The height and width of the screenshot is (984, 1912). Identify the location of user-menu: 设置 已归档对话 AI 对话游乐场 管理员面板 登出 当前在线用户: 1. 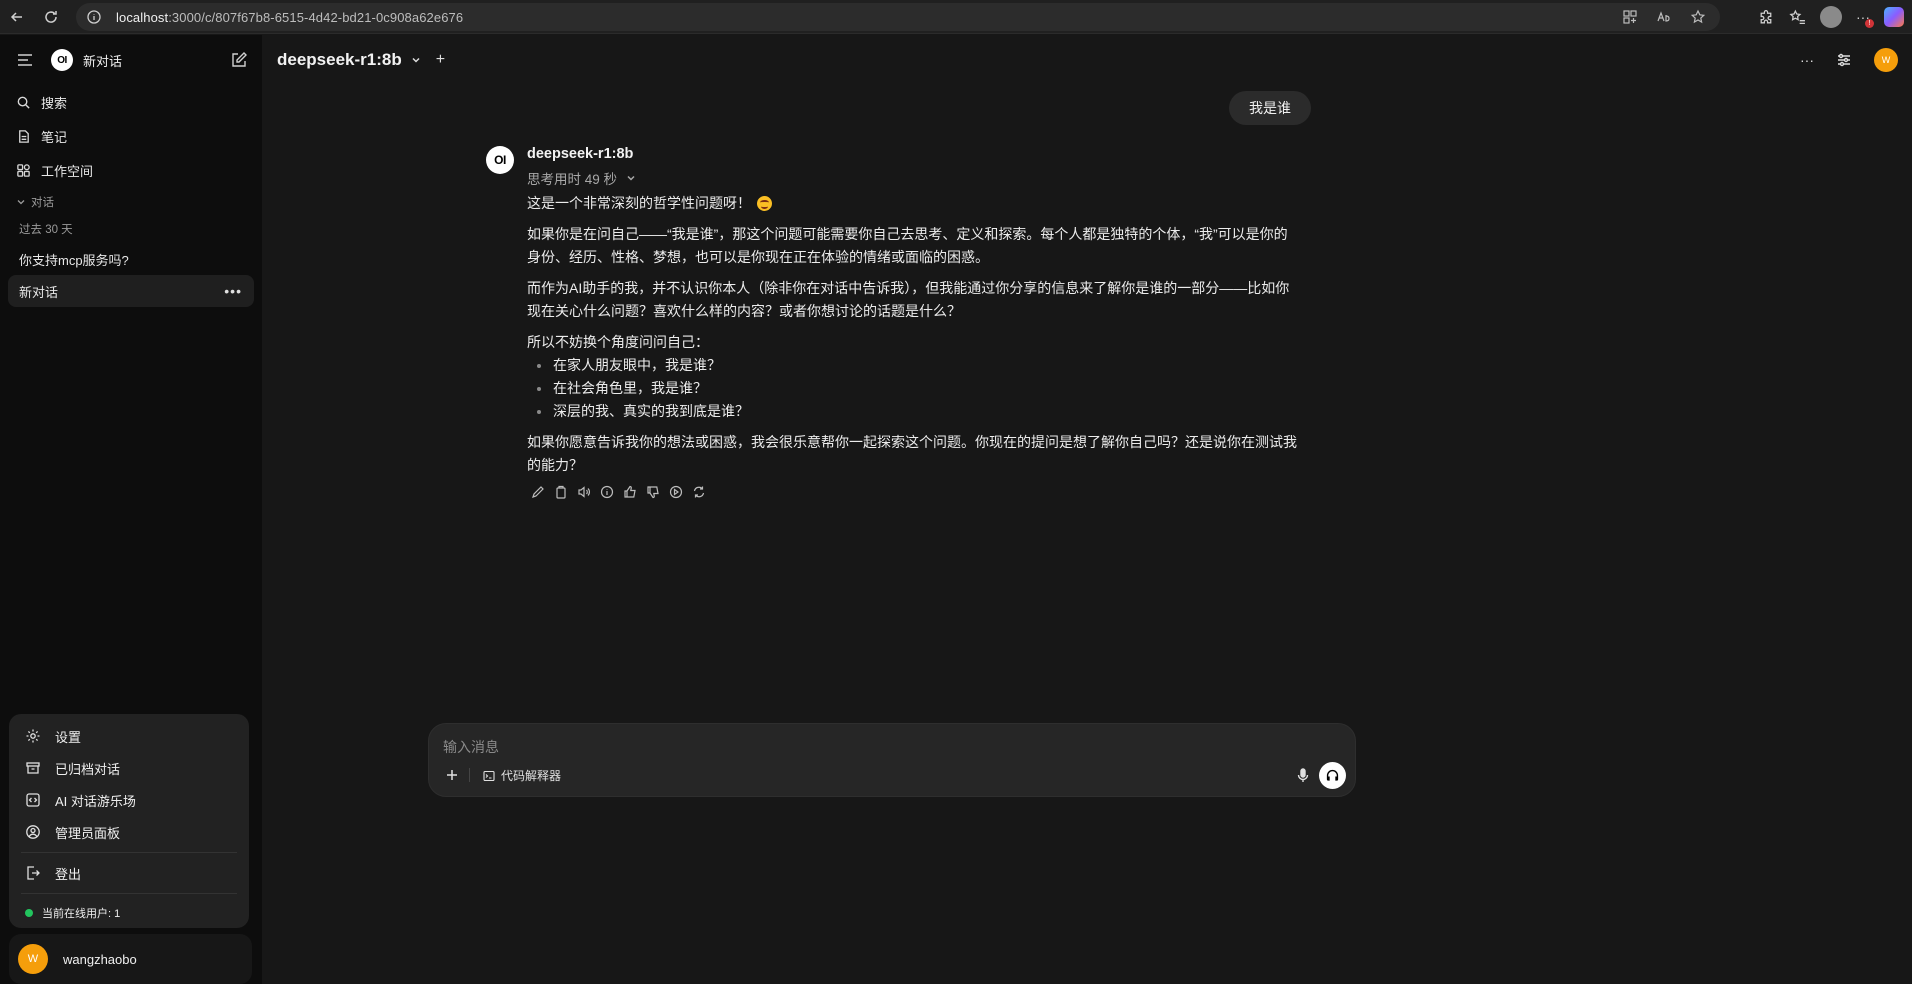
(129, 821).